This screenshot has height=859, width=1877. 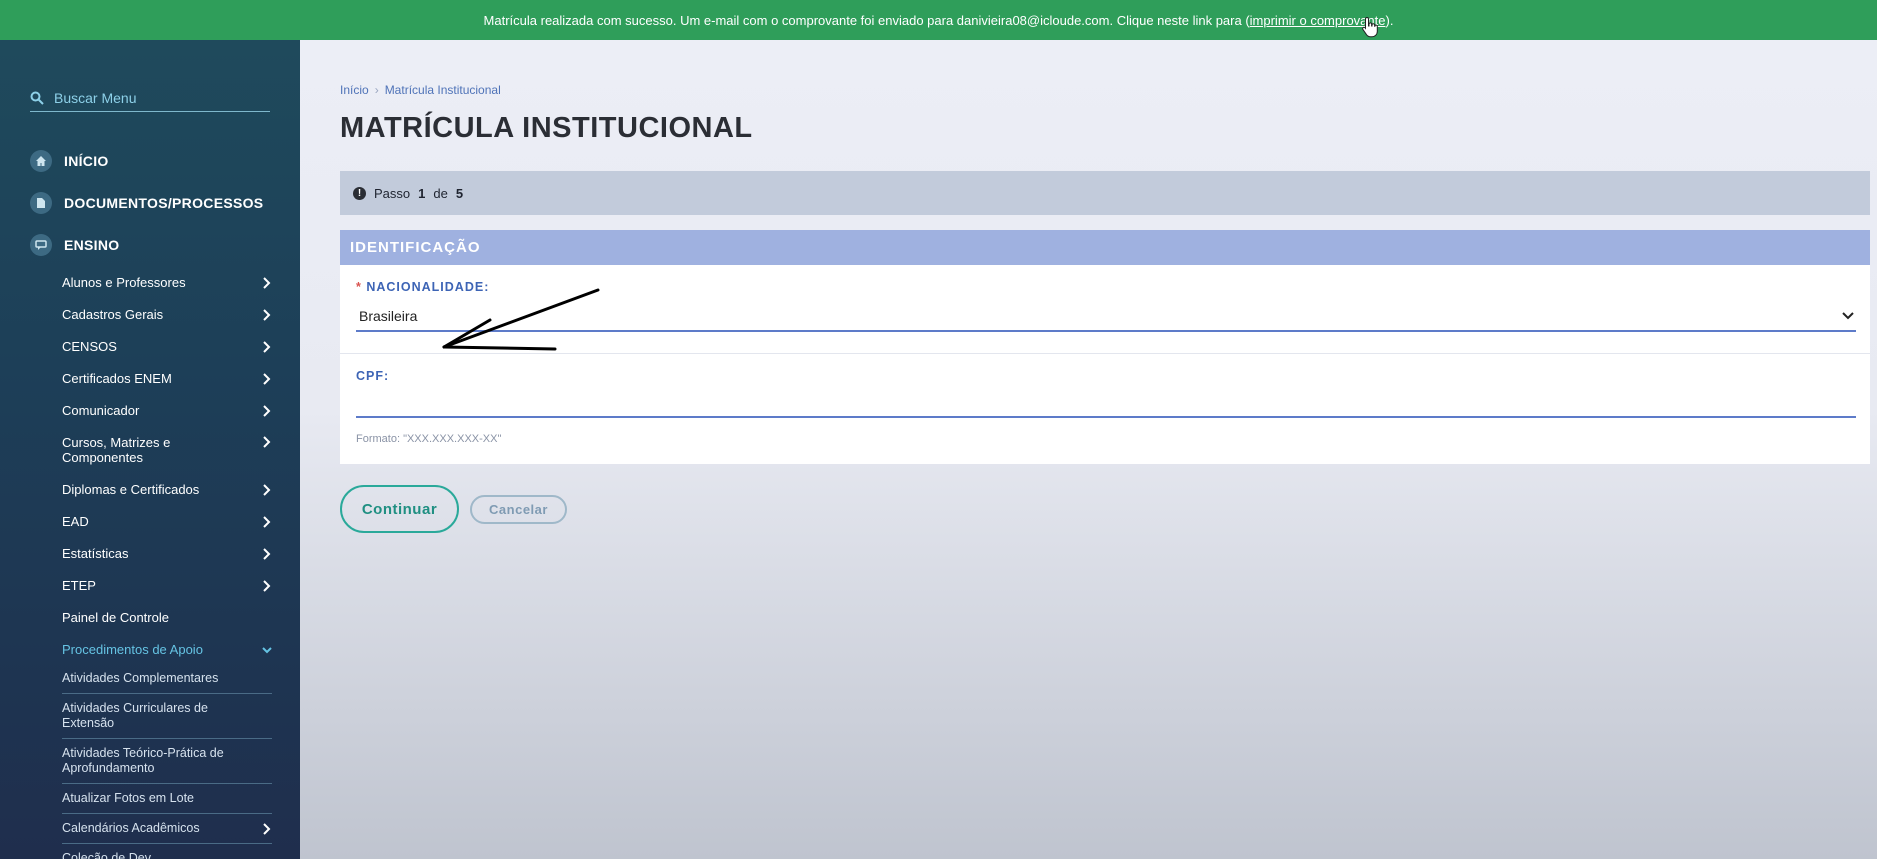 I want to click on sidebar-subitem-atividades-complementares: Atividades Complementares, so click(x=167, y=679).